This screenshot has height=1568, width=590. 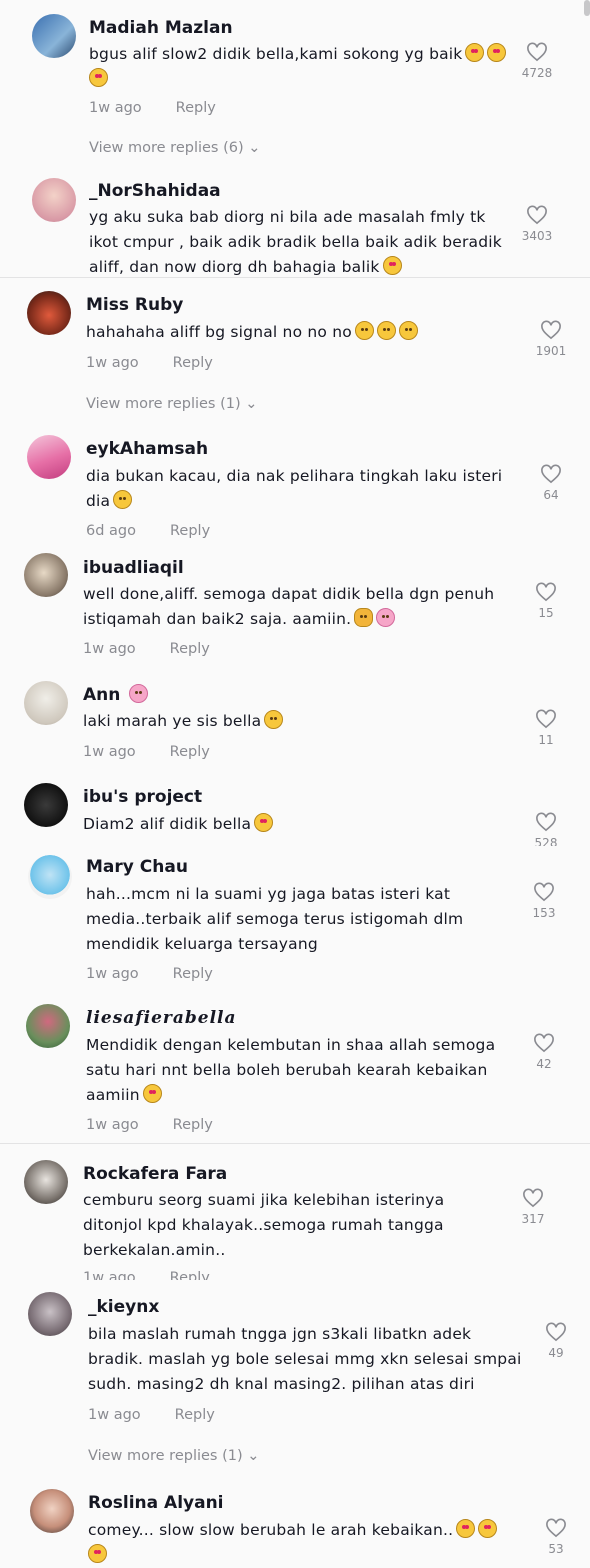 I want to click on username: Miss Ruby, so click(x=134, y=305).